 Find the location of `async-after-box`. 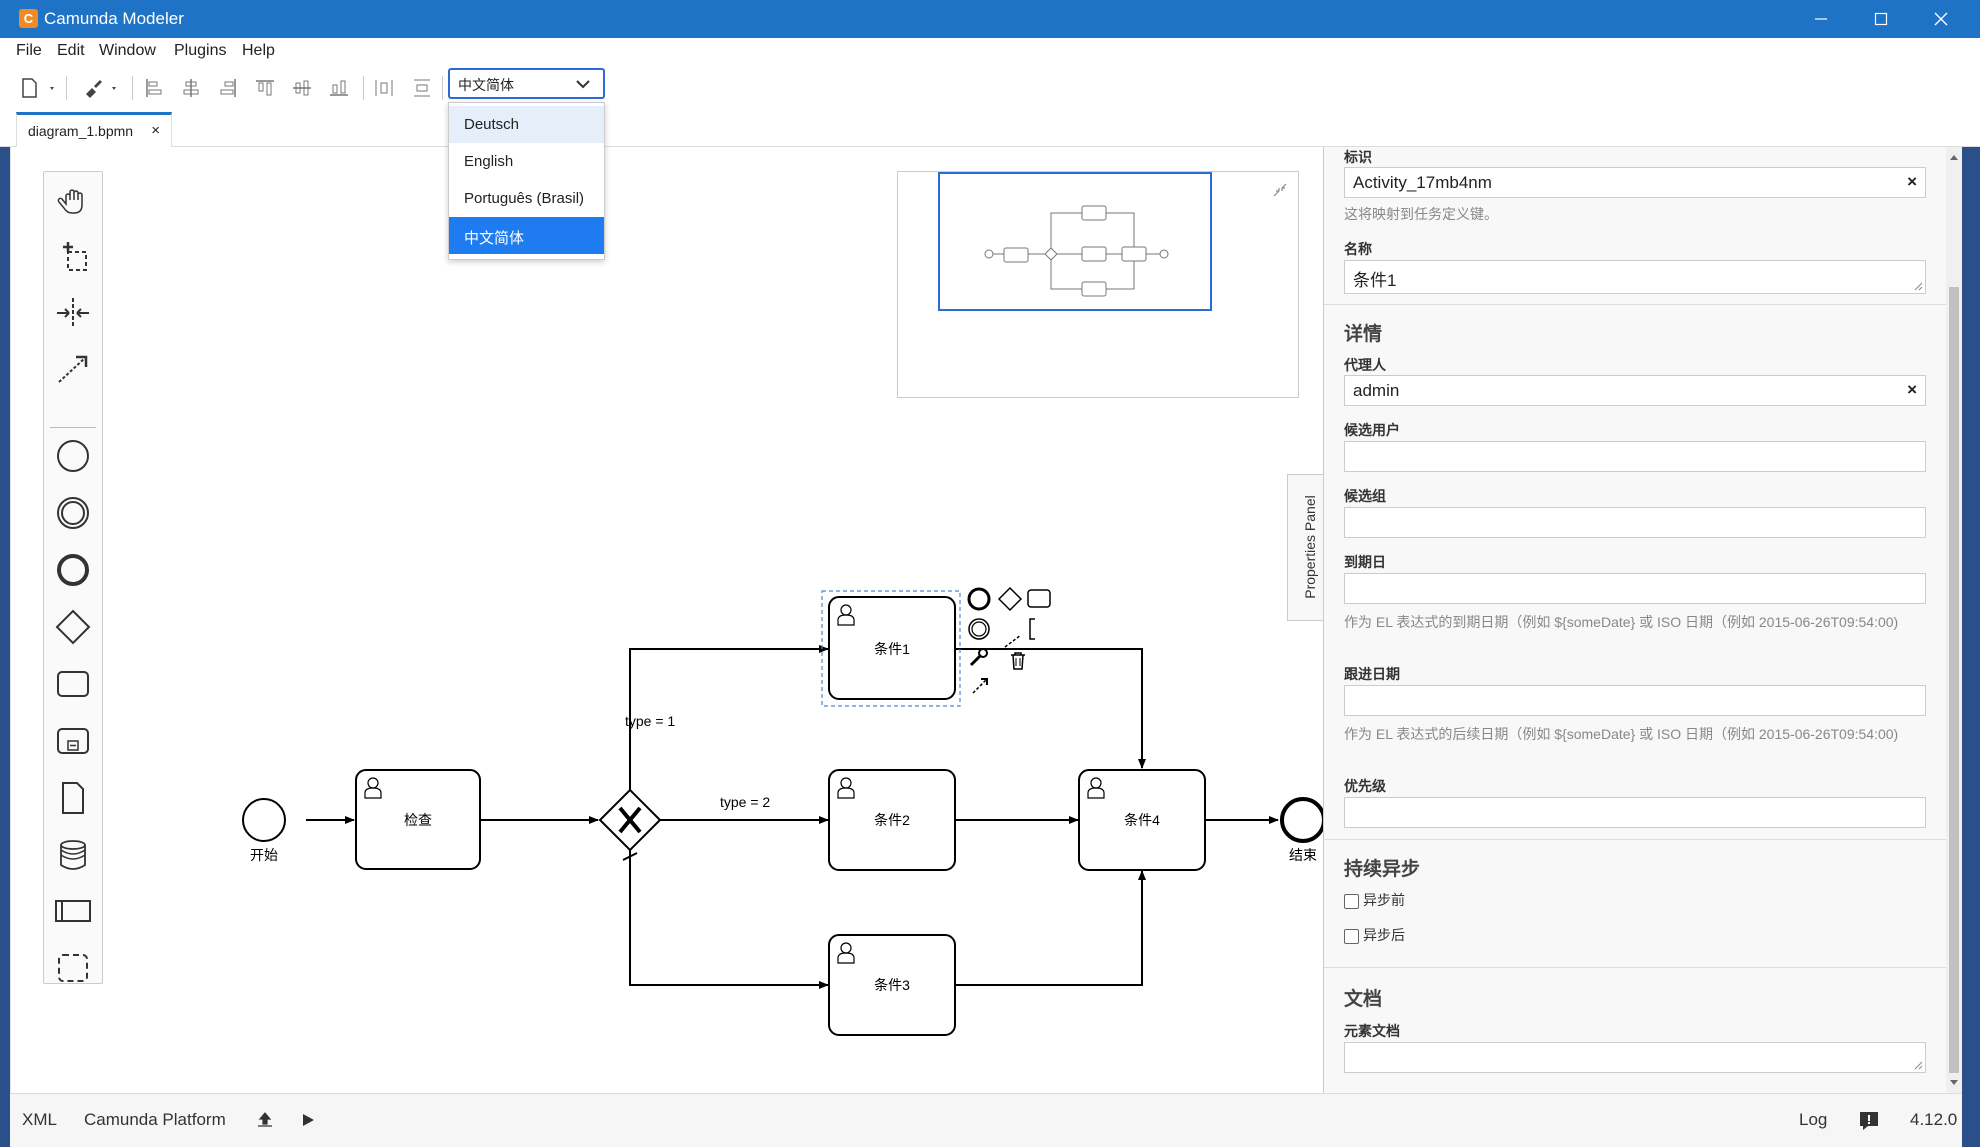

async-after-box is located at coordinates (1351, 936).